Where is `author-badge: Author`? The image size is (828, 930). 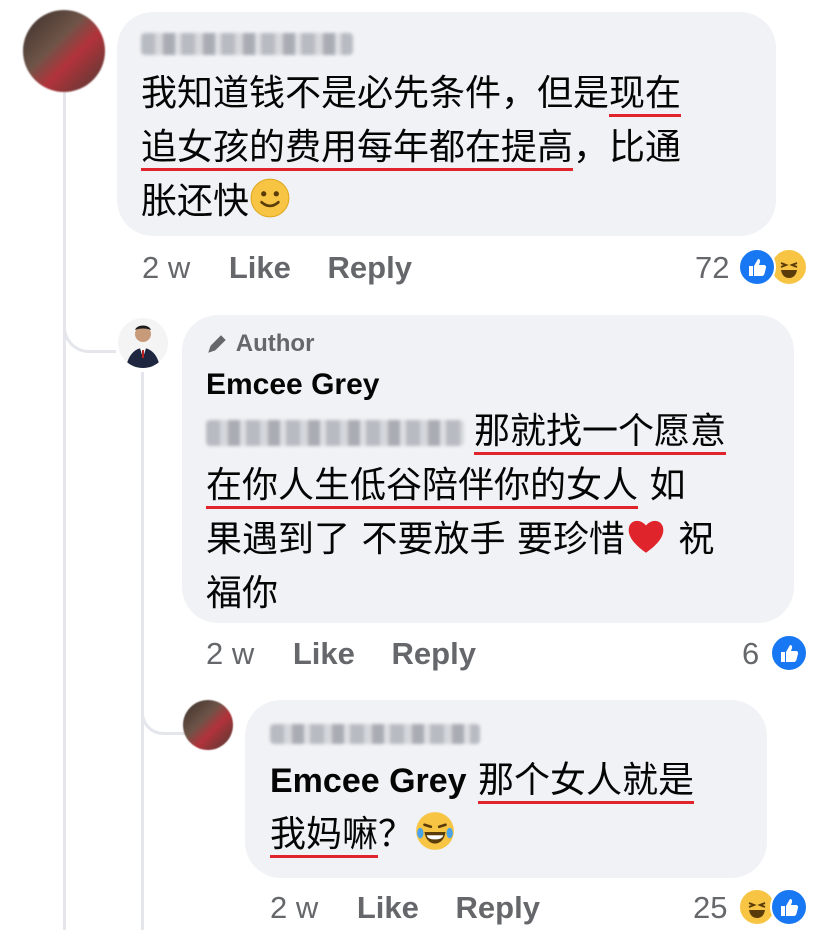
author-badge: Author is located at coordinates (260, 344).